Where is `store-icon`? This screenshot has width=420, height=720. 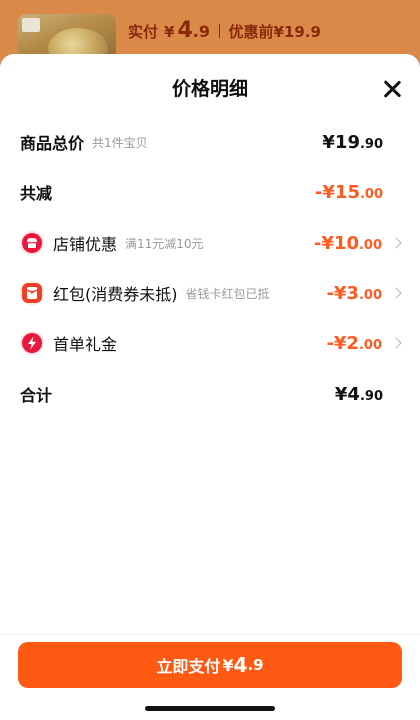 store-icon is located at coordinates (32, 243).